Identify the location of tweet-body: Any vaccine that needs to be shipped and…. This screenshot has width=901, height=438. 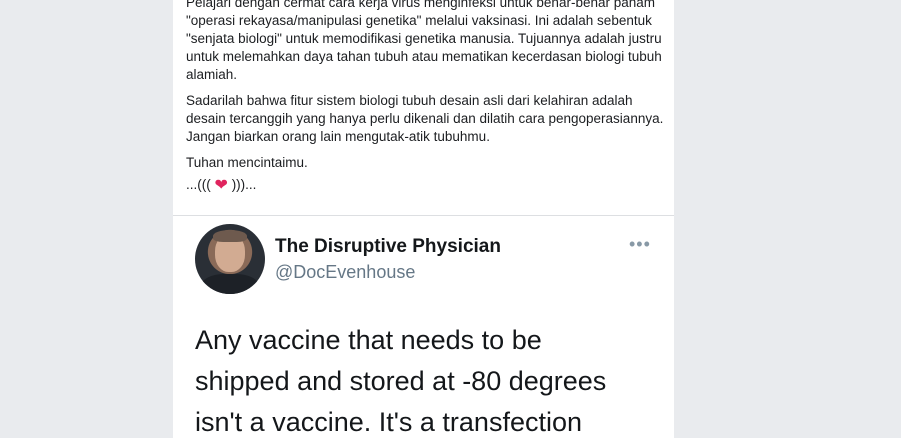
(430, 379).